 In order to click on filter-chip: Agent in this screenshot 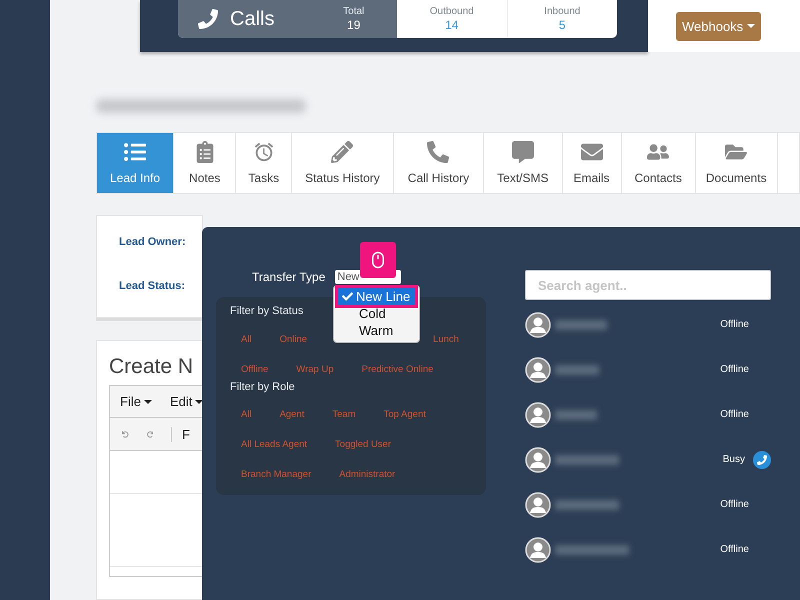, I will do `click(292, 414)`.